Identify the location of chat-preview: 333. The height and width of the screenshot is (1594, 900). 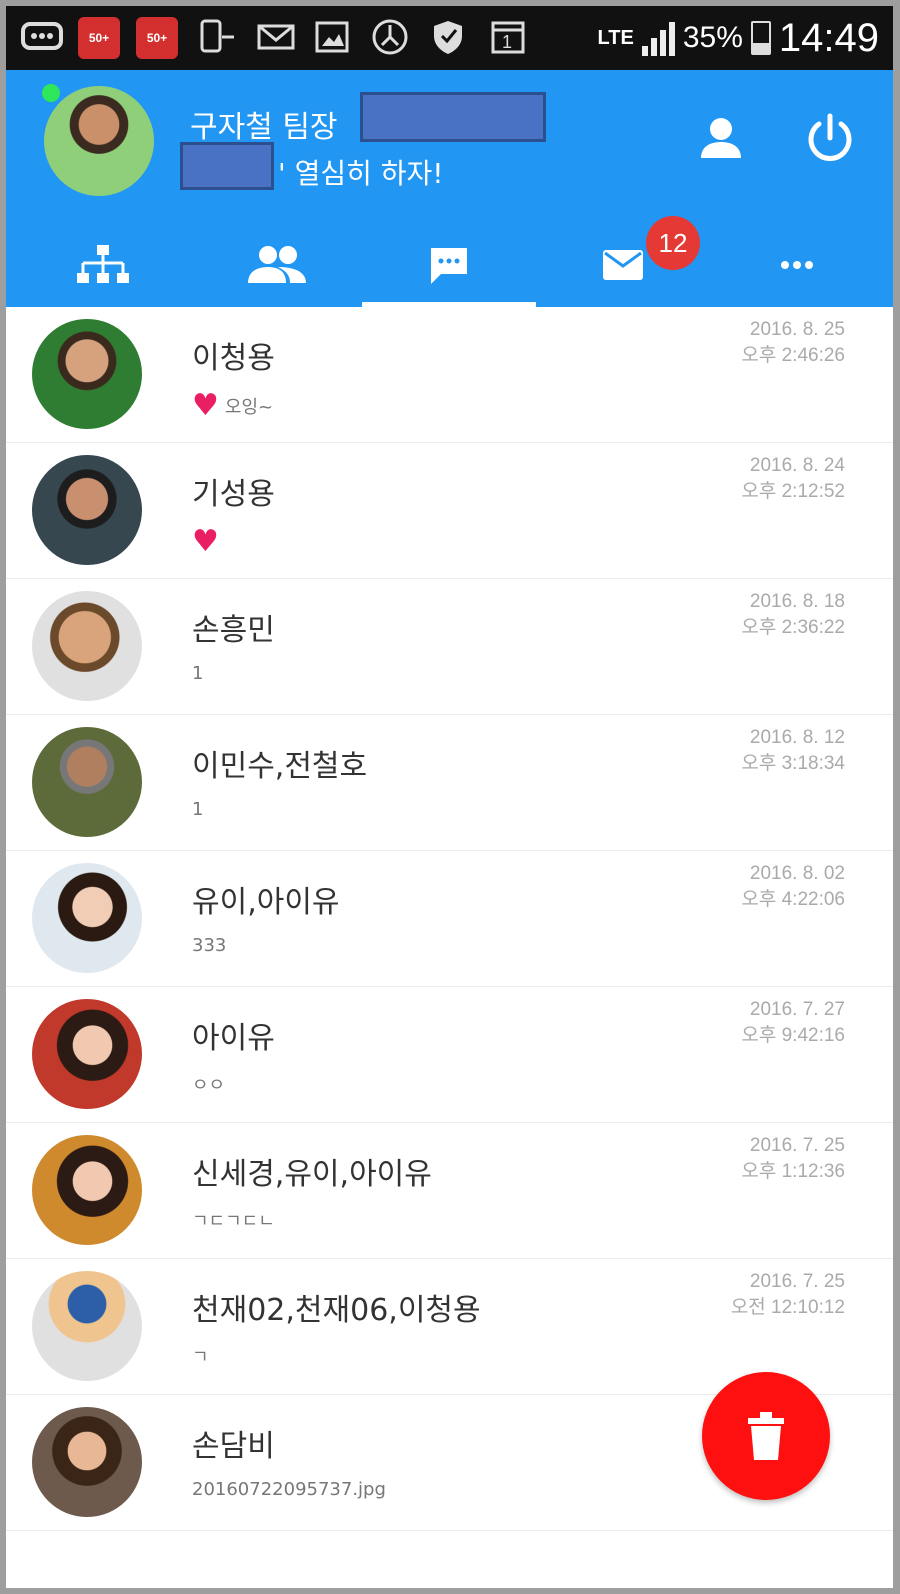
(209, 945).